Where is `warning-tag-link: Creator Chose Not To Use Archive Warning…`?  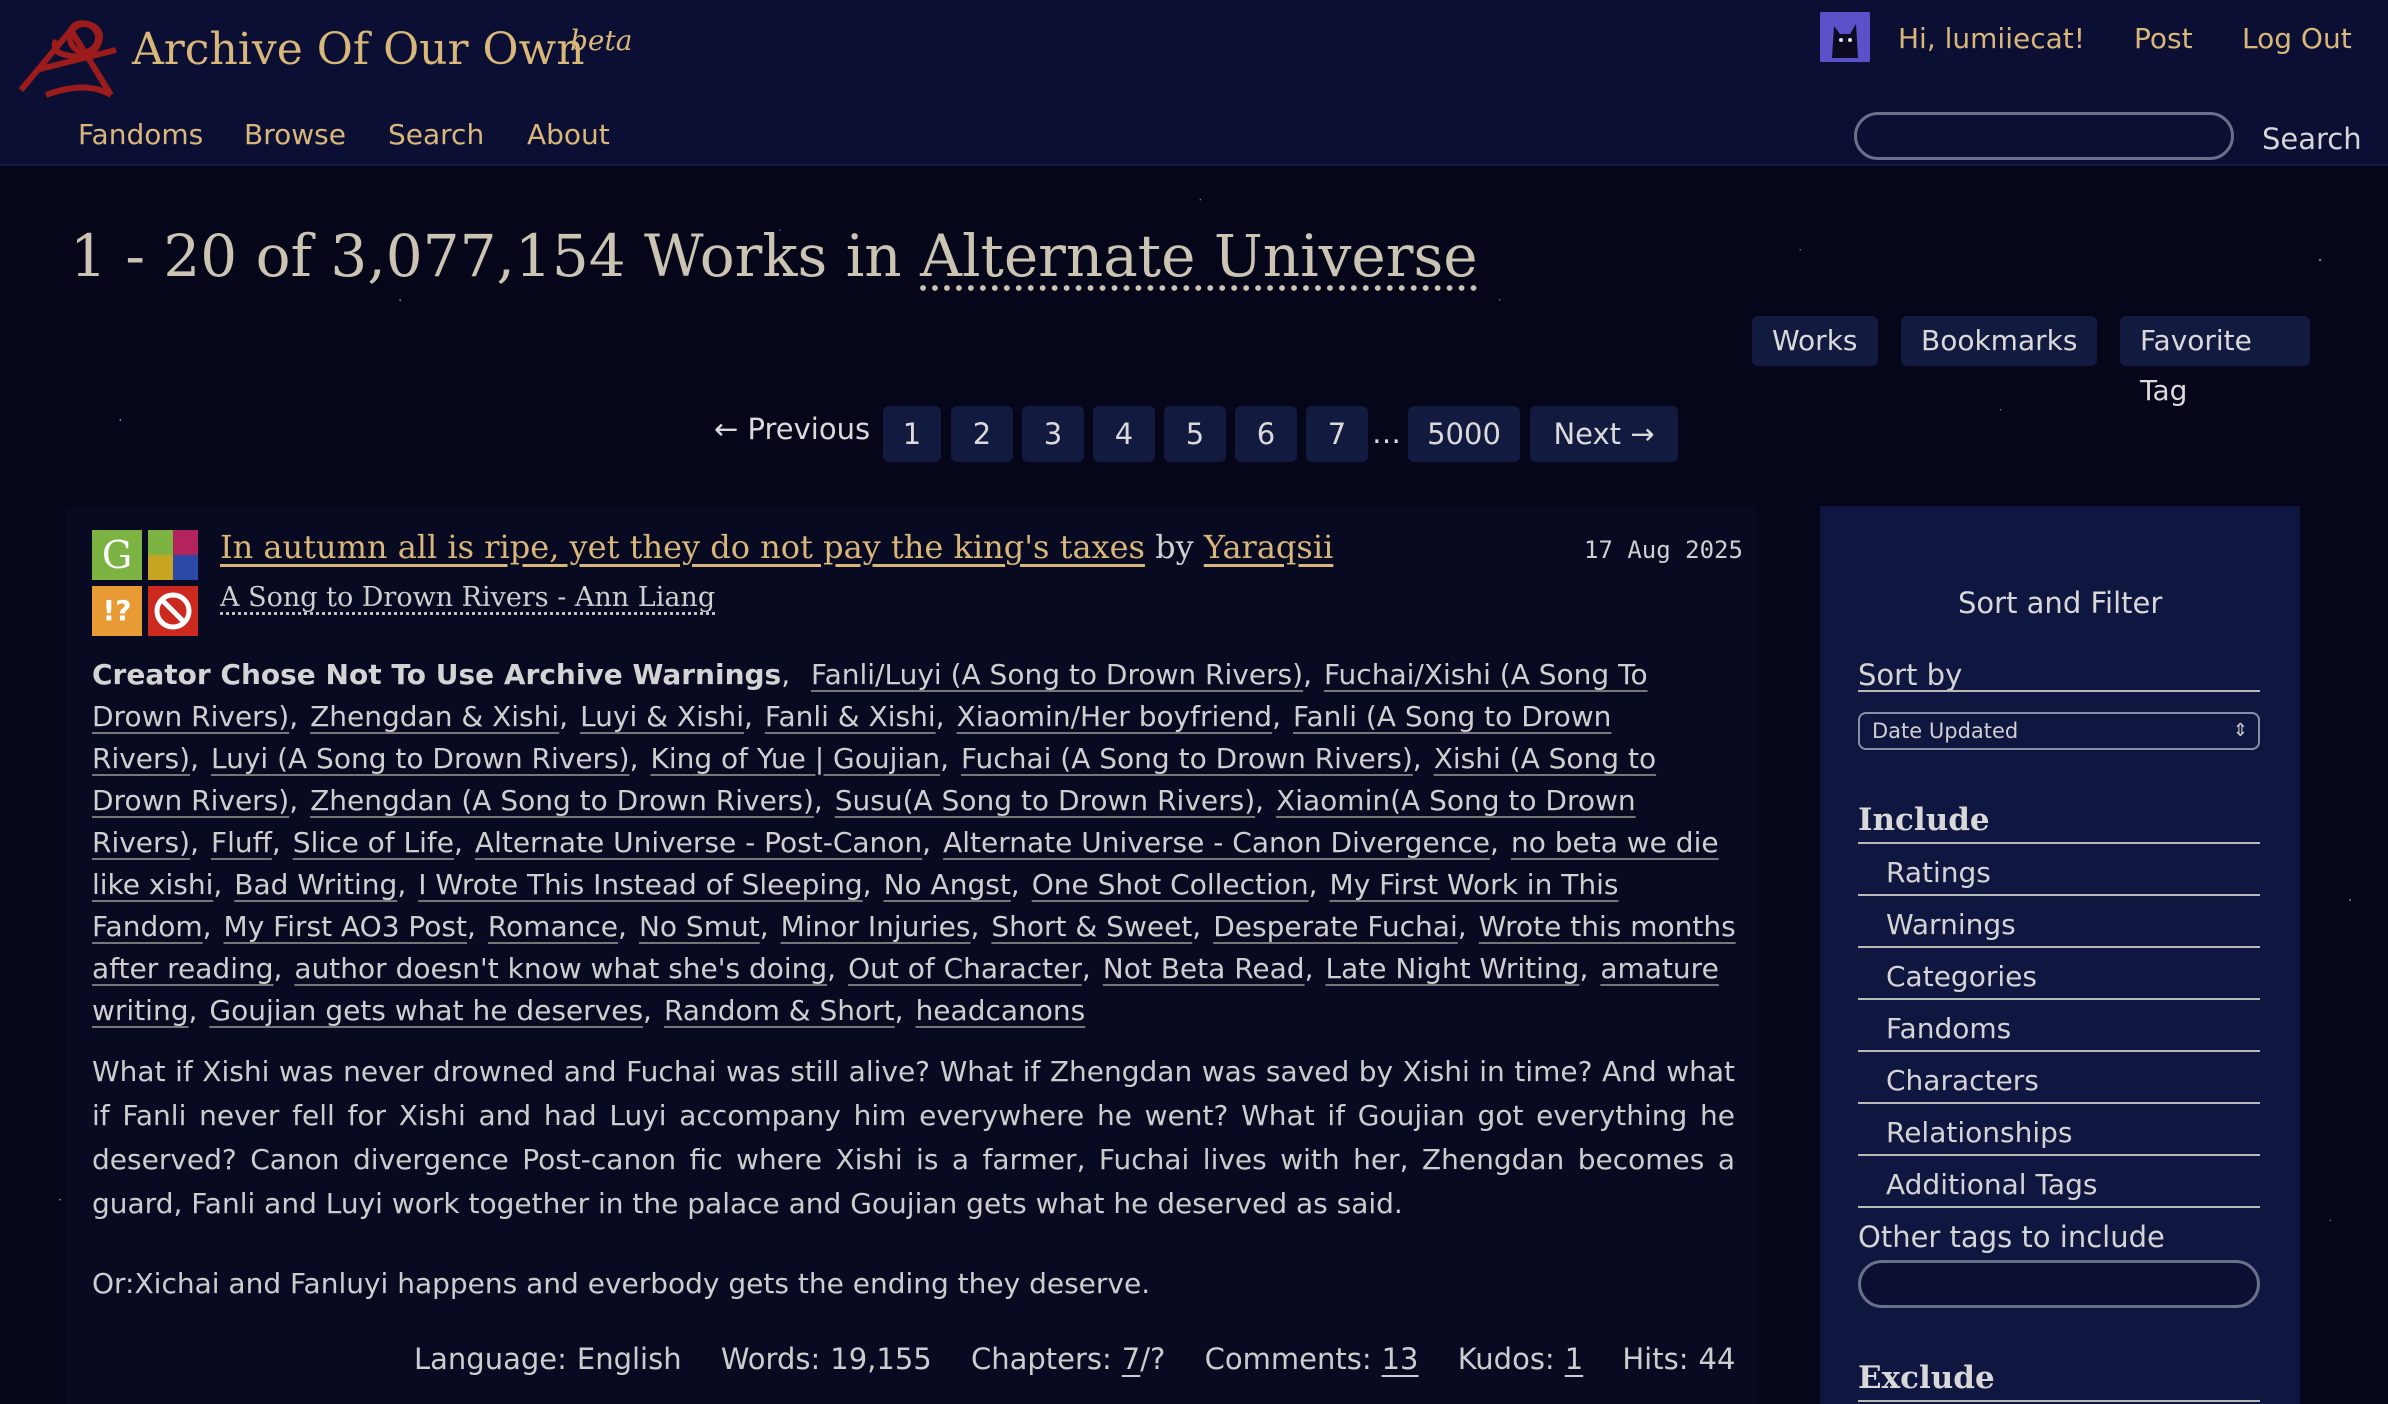
warning-tag-link: Creator Chose Not To Use Archive Warning… is located at coordinates (436, 674).